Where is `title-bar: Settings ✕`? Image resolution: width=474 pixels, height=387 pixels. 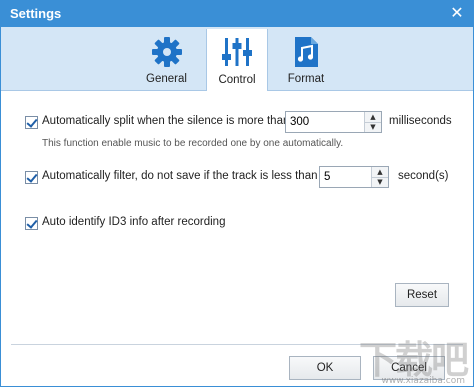 title-bar: Settings ✕ is located at coordinates (237, 14).